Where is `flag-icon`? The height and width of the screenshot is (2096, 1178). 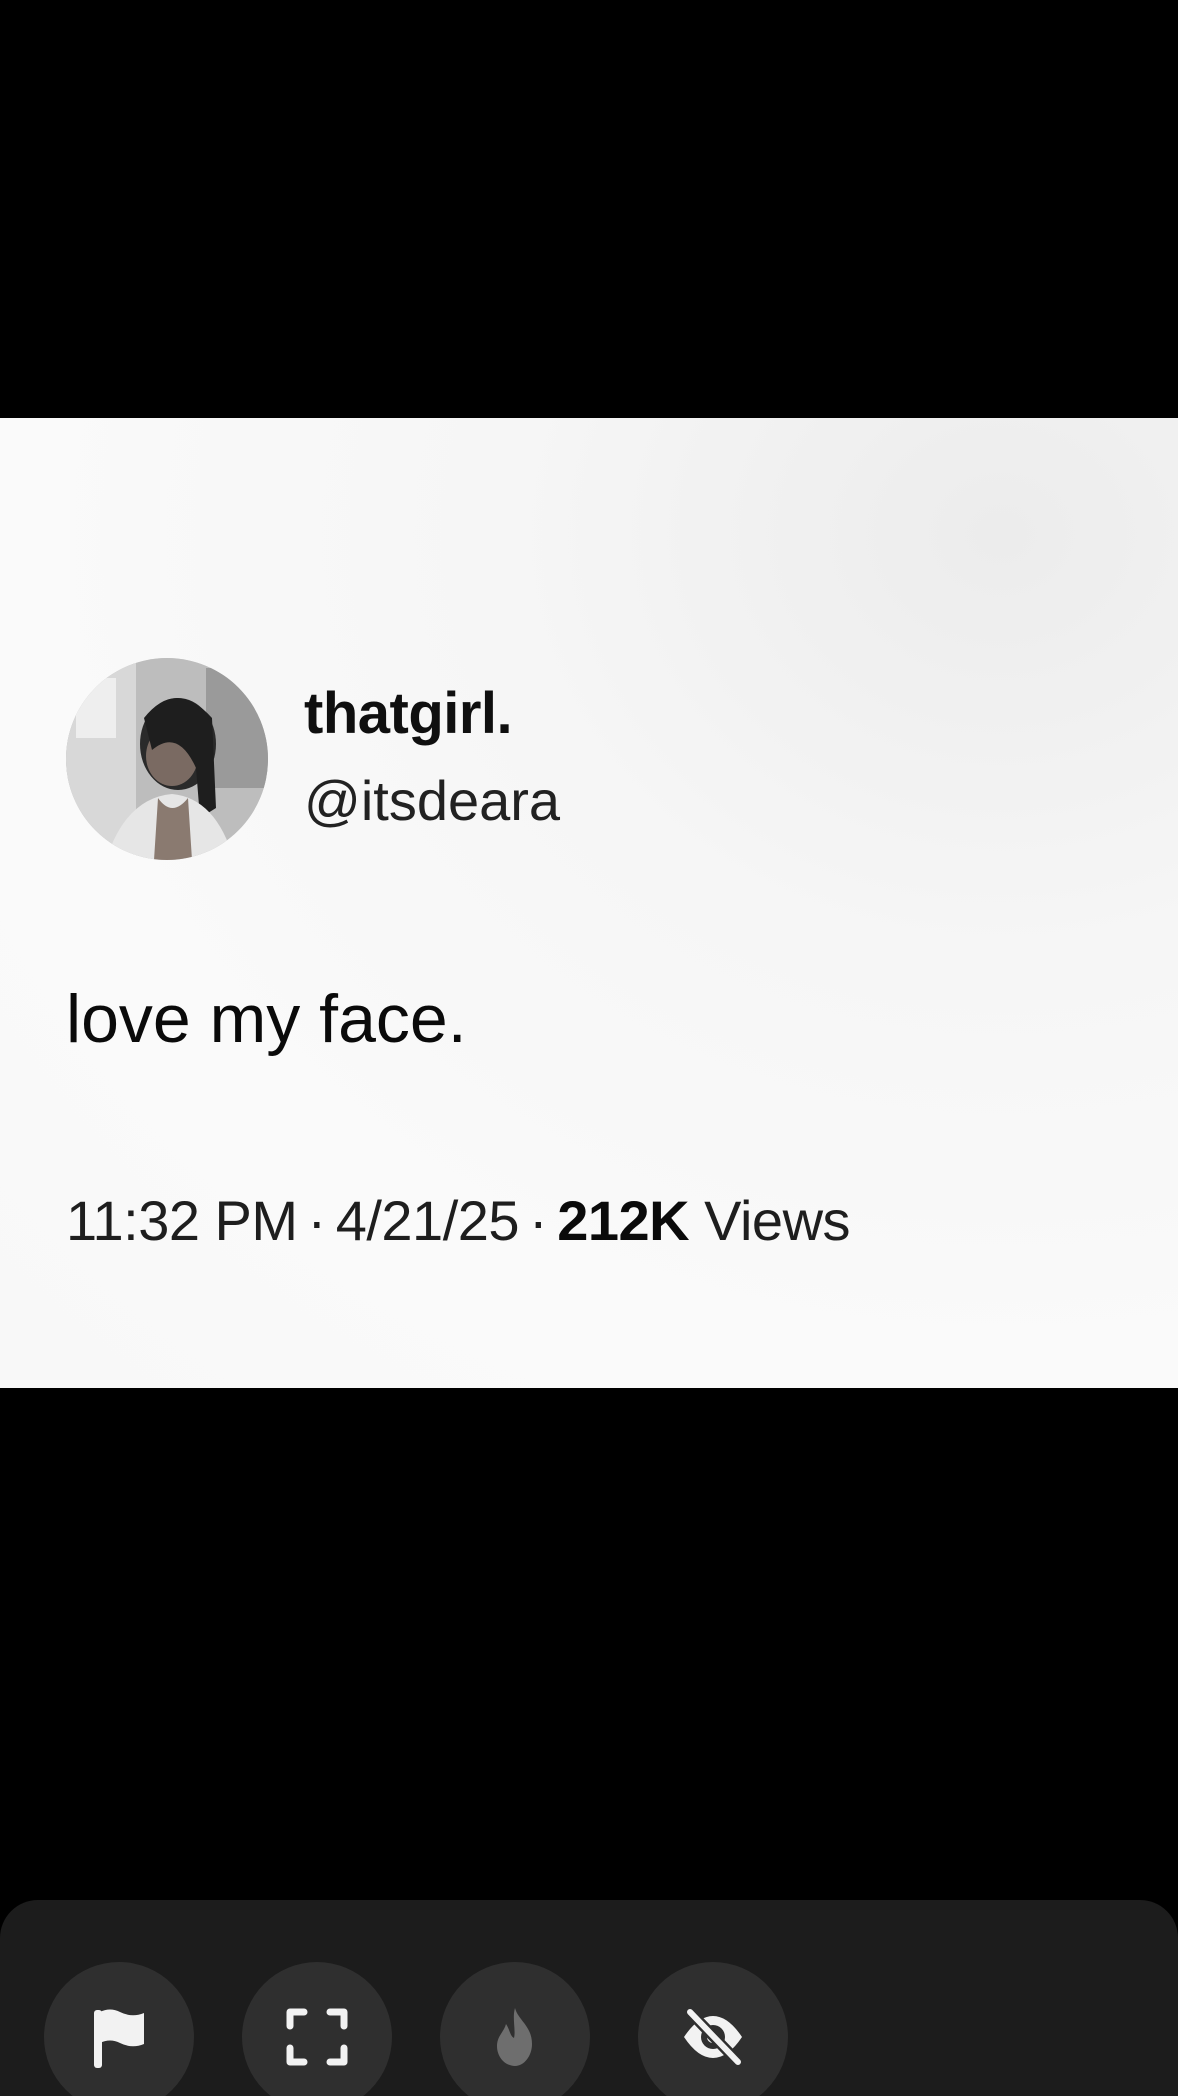
flag-icon is located at coordinates (119, 2038).